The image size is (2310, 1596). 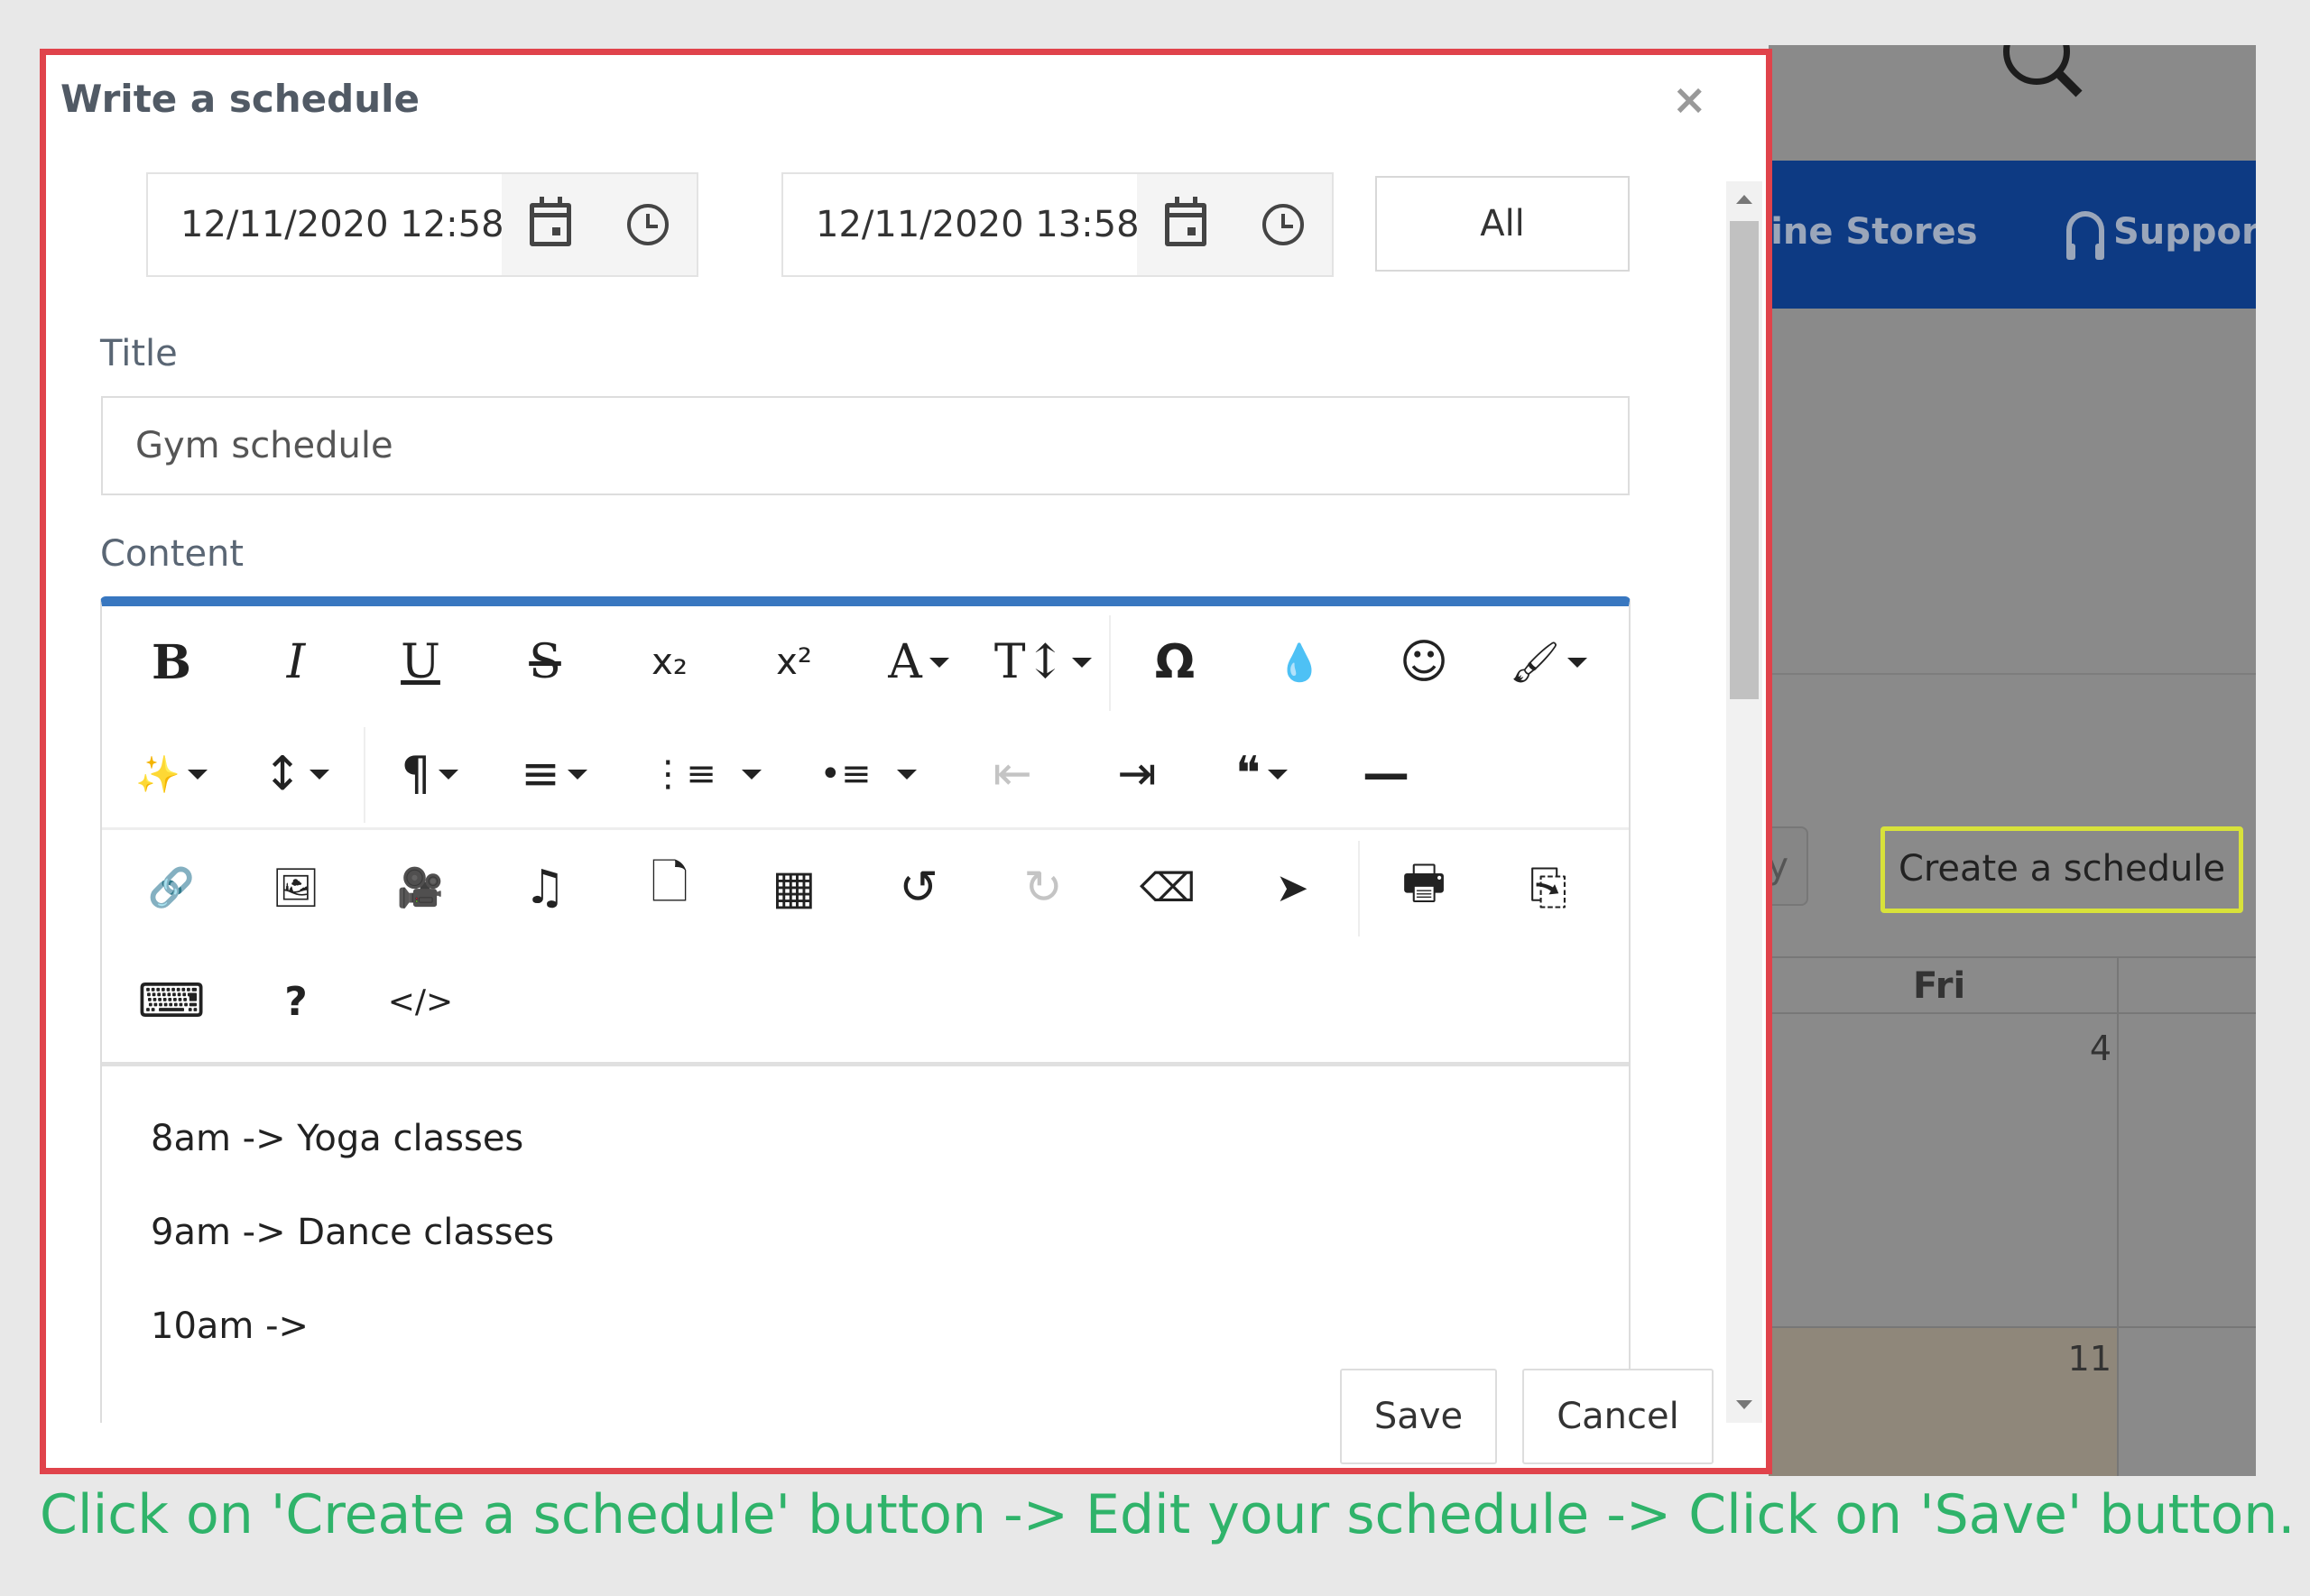 What do you see at coordinates (1292, 888) in the screenshot?
I see `select-all-icon: ➤` at bounding box center [1292, 888].